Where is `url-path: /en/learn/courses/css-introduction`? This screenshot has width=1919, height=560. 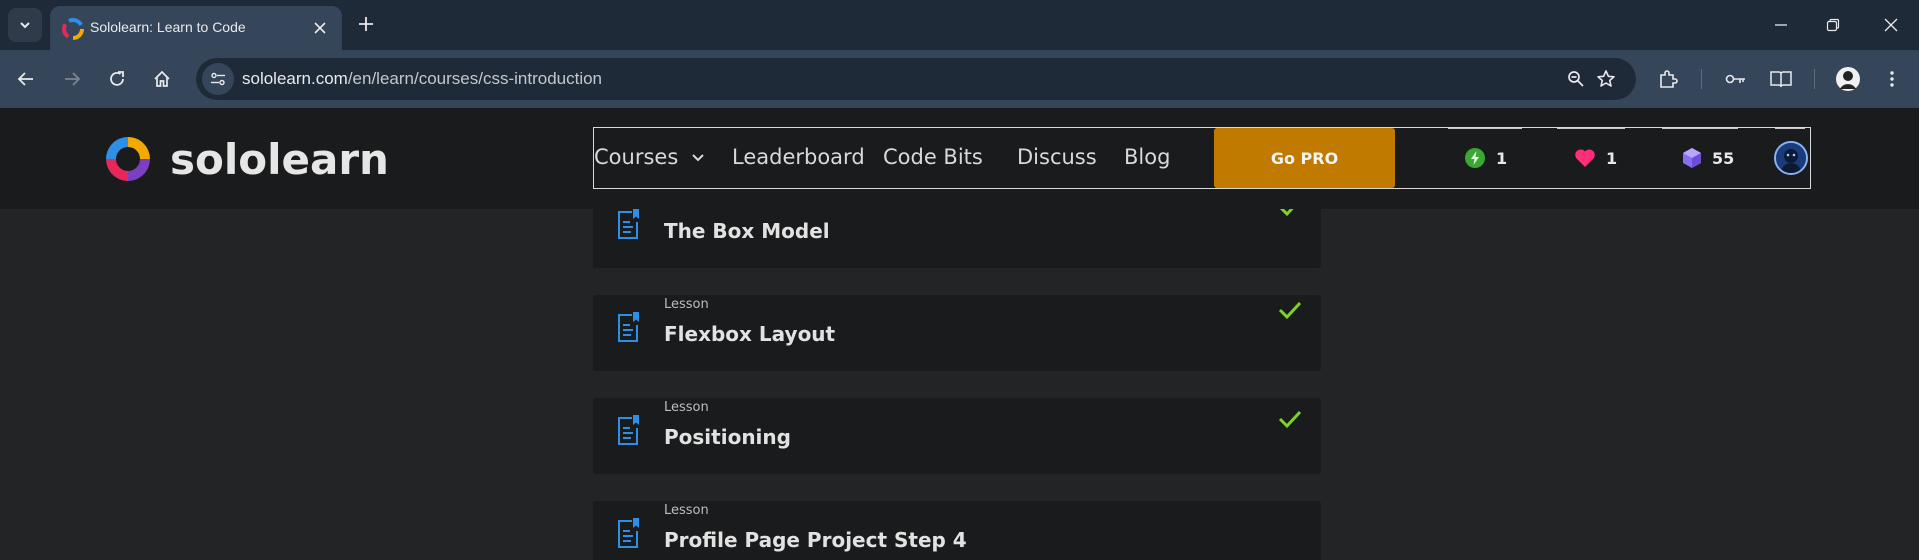
url-path: /en/learn/courses/css-introduction is located at coordinates (475, 78).